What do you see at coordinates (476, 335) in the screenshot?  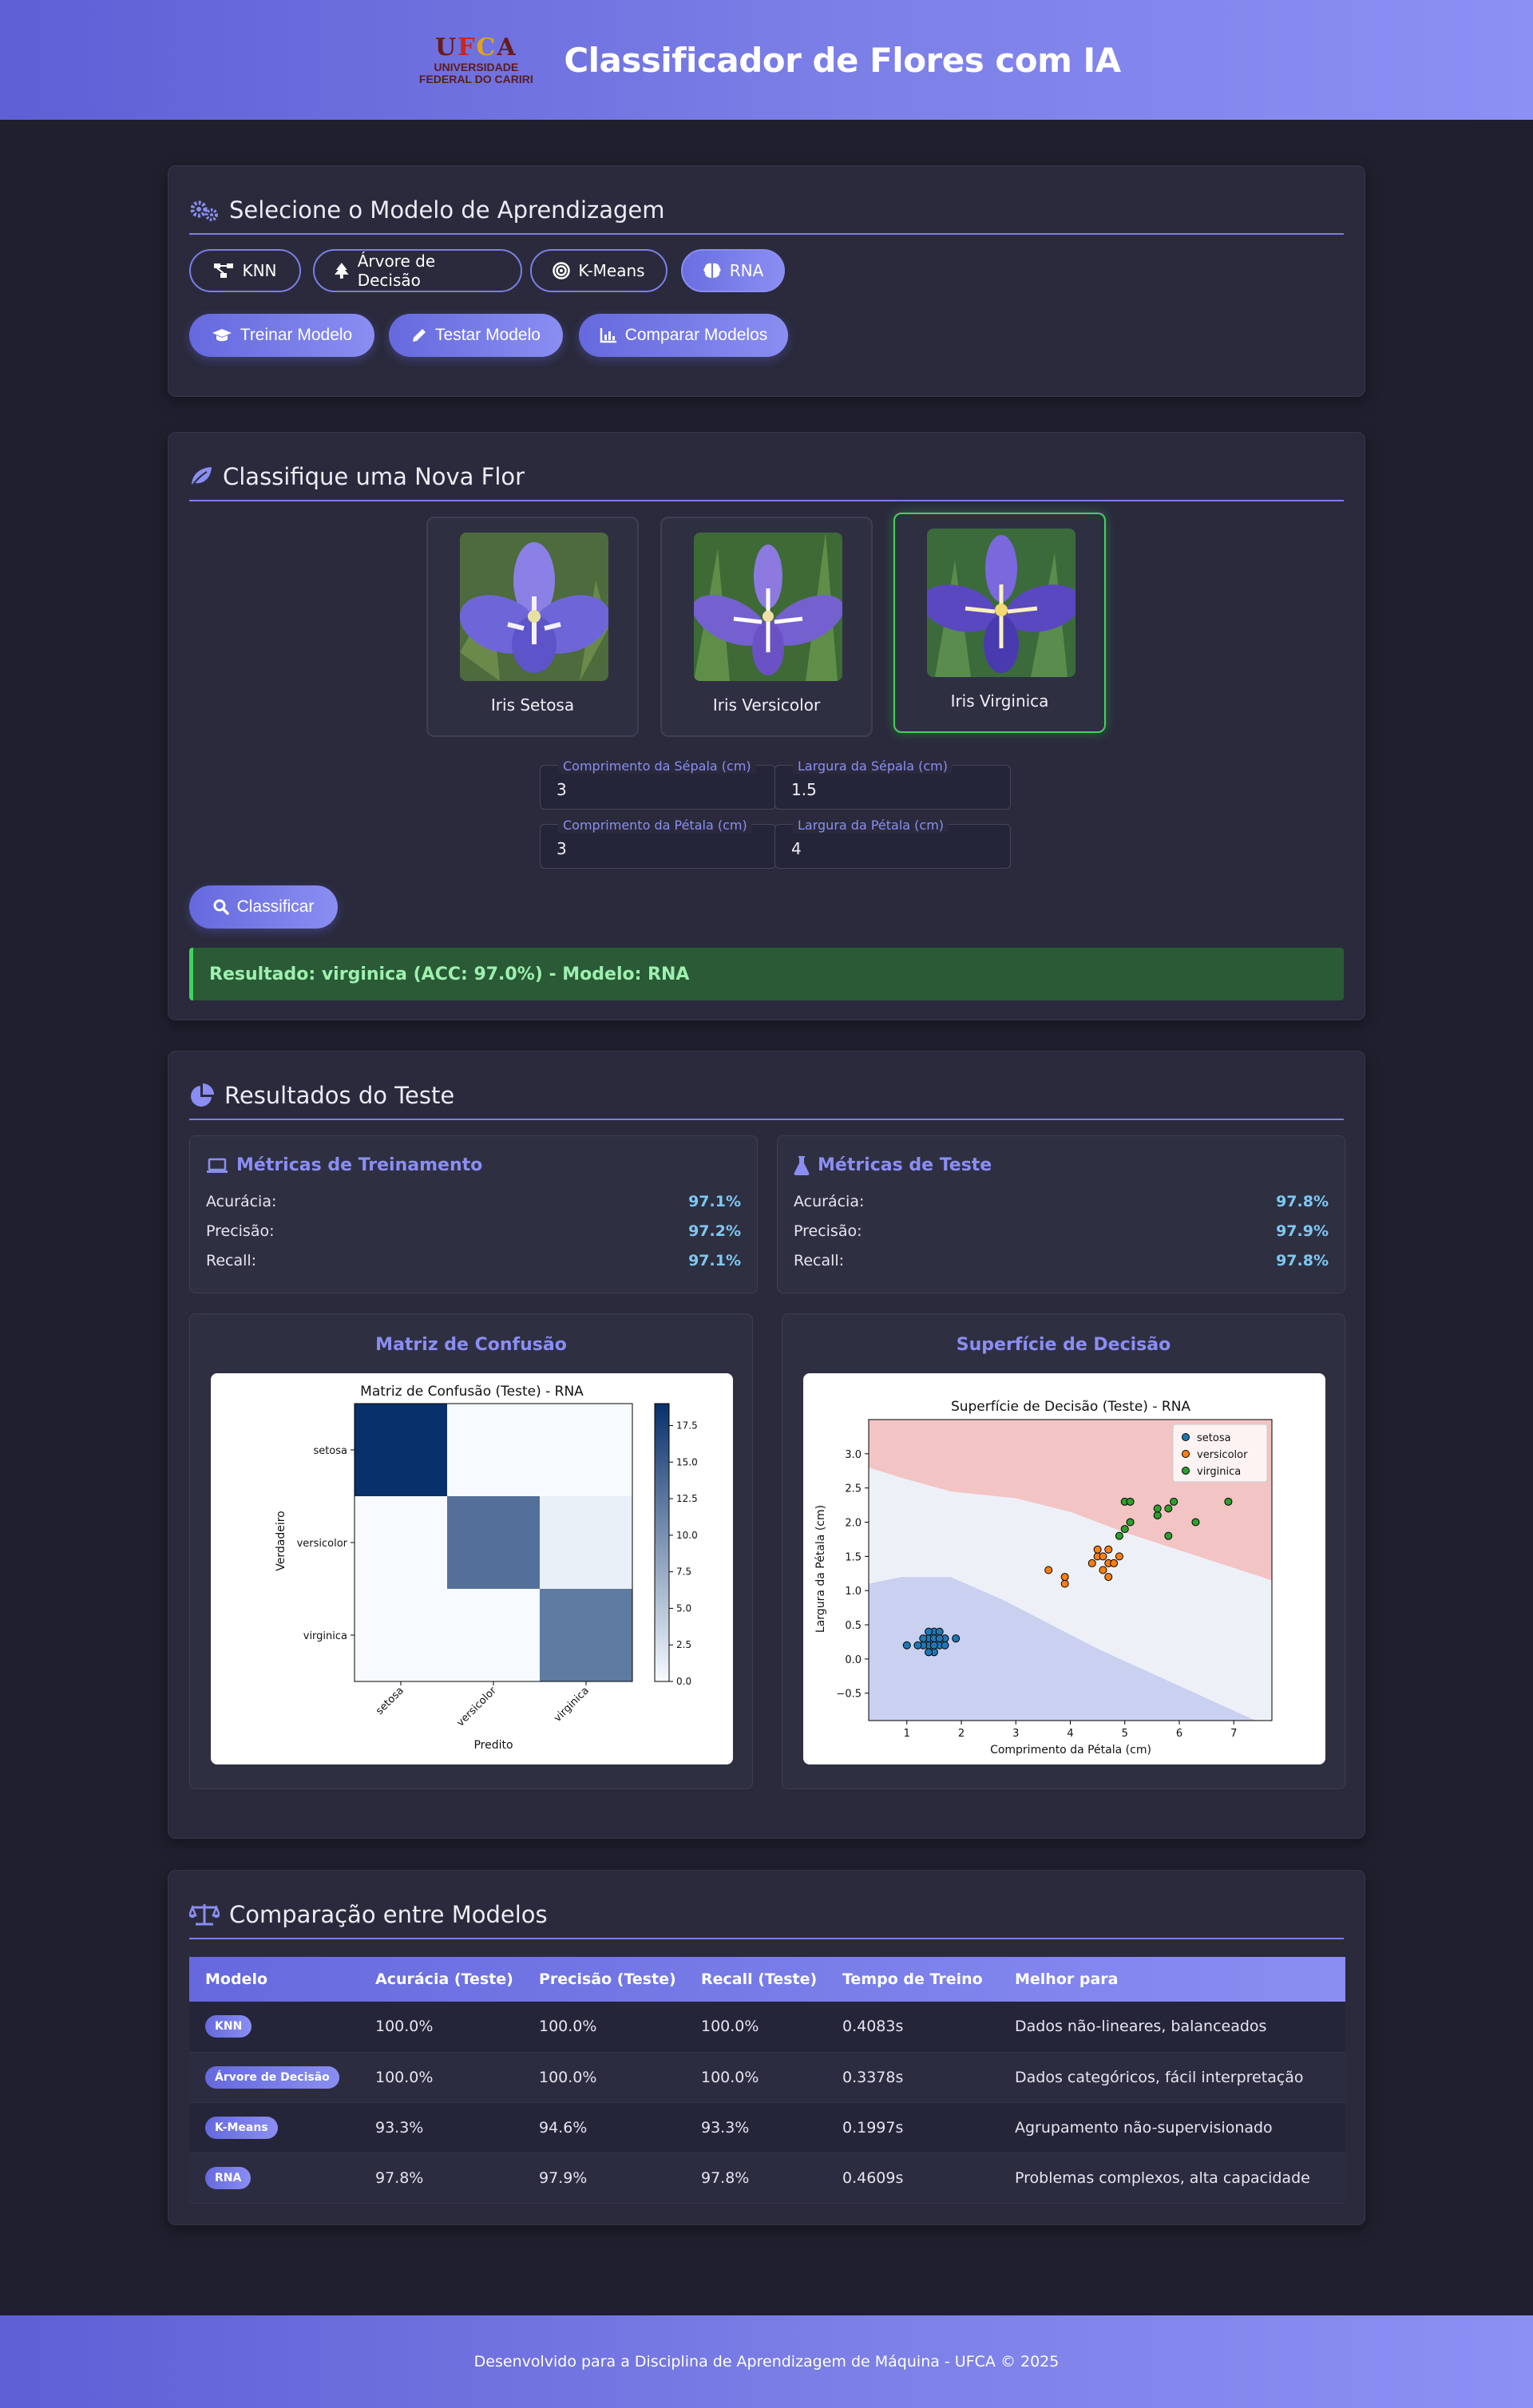 I see `test-model-button: Testar Modelo` at bounding box center [476, 335].